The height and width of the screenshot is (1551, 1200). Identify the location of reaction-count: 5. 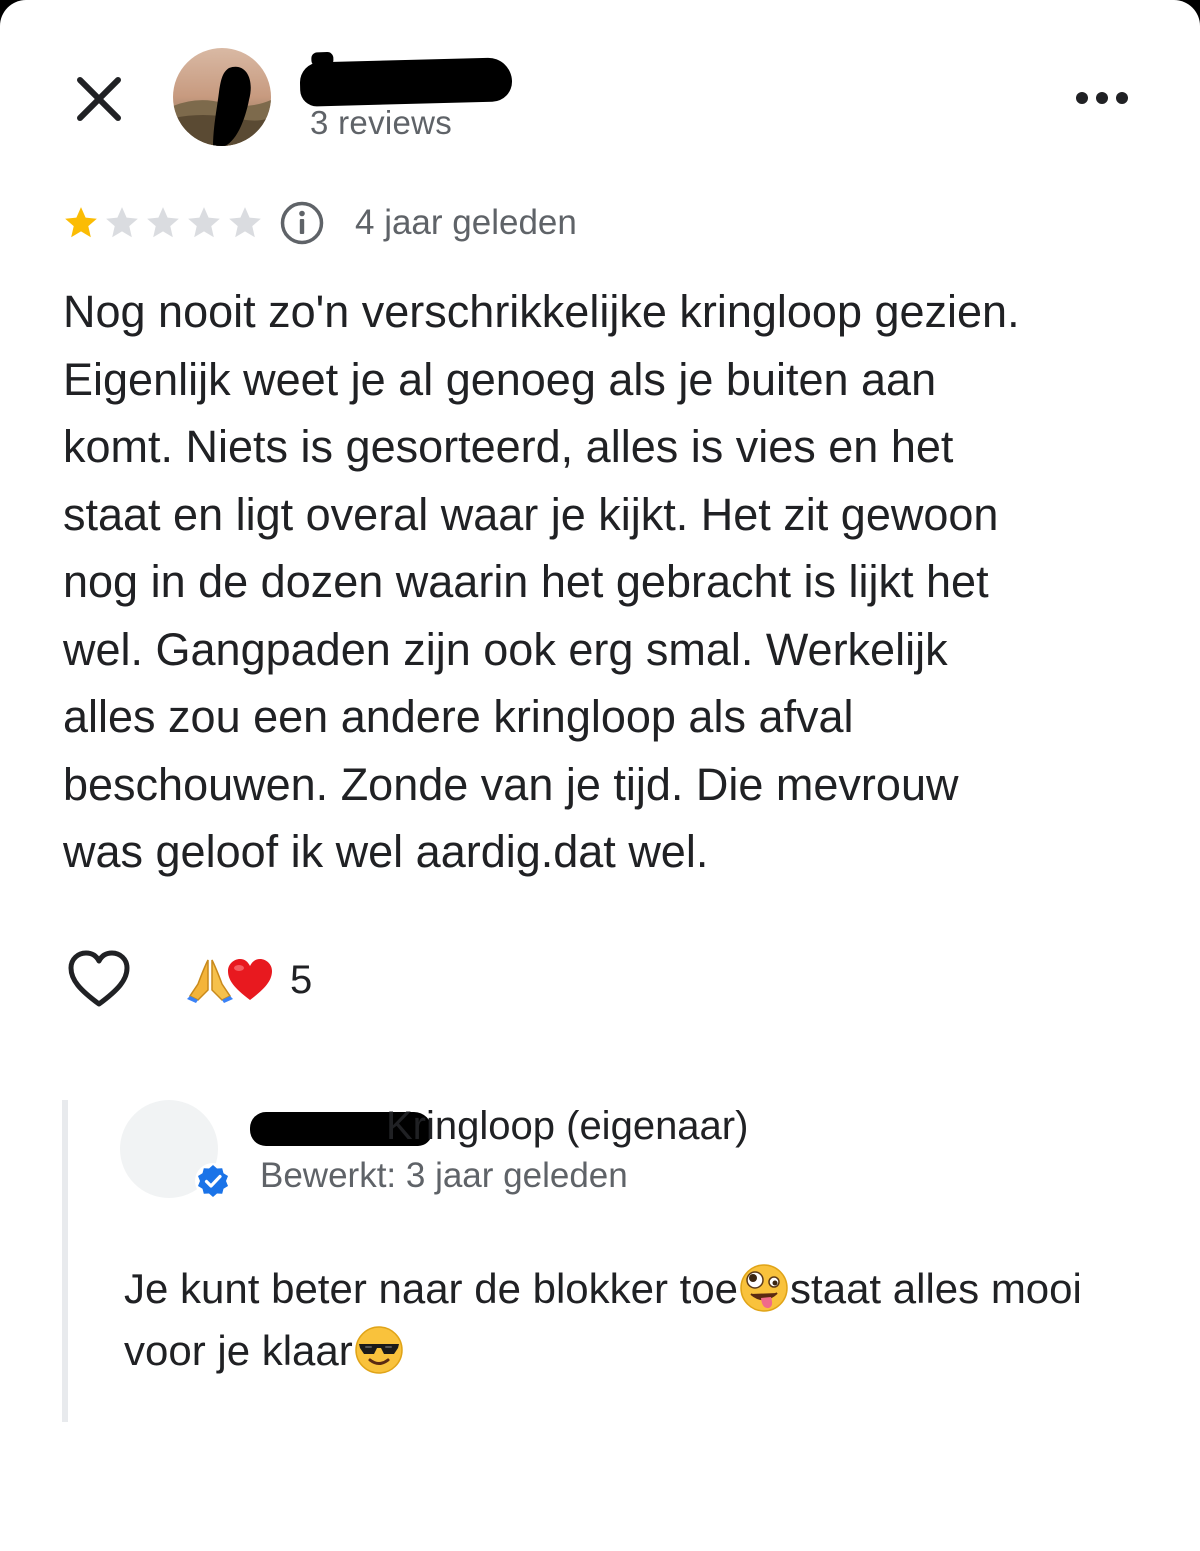
(301, 979).